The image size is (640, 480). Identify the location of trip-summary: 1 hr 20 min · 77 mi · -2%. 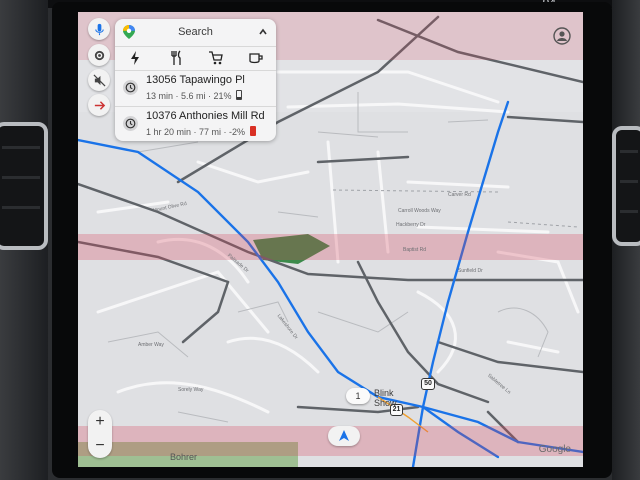
(201, 131).